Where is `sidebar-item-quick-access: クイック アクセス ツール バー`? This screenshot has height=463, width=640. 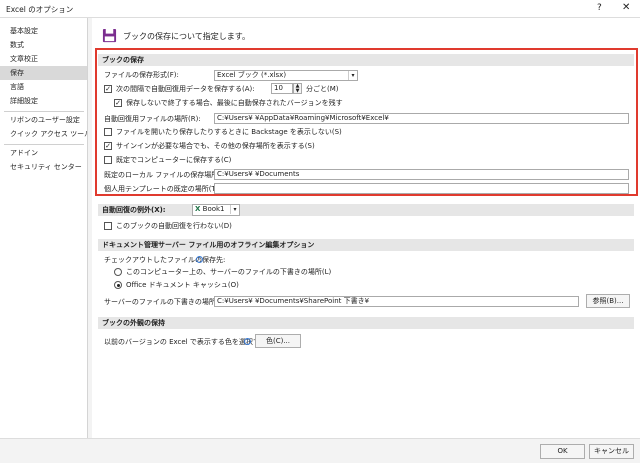
sidebar-item-quick-access: クイック アクセス ツール バー is located at coordinates (43, 134).